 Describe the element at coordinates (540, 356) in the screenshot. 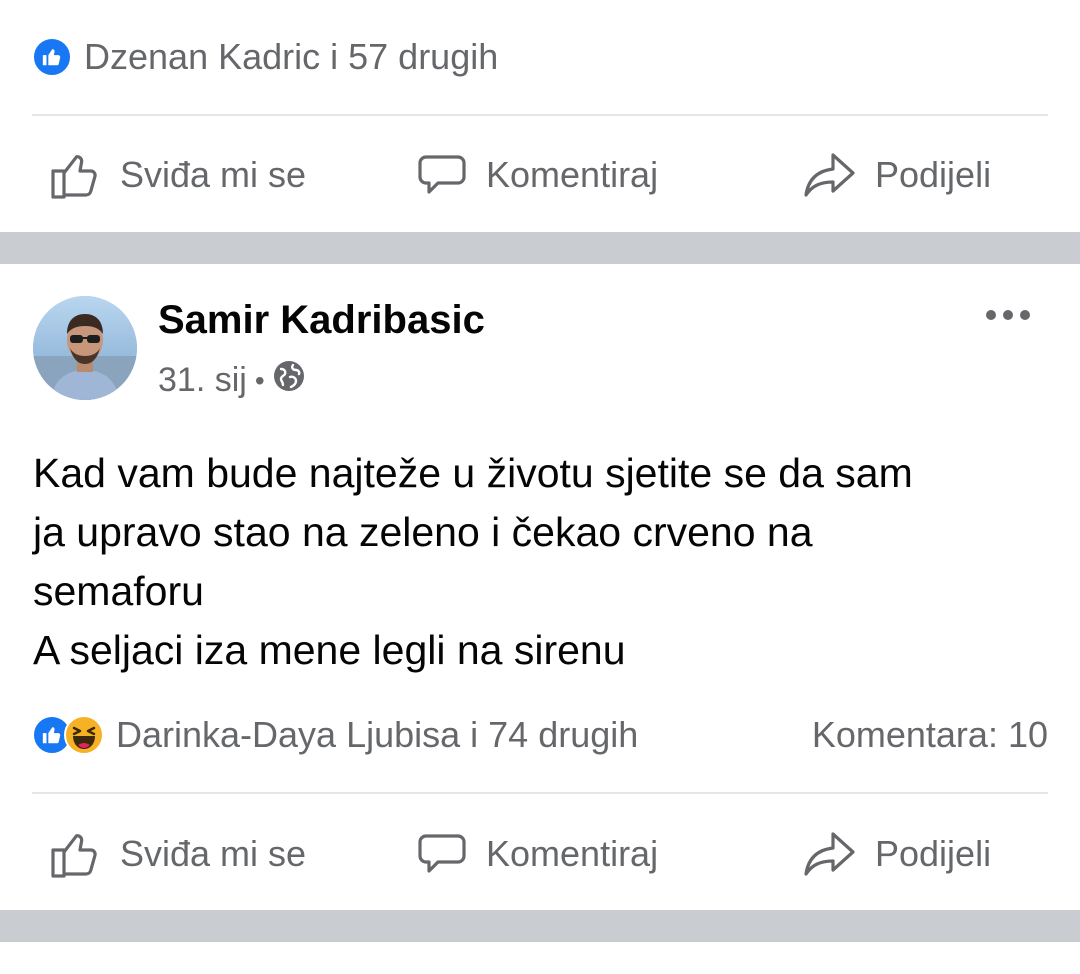

I see `post-header: Samir Kadribasic 31. sij •` at that location.